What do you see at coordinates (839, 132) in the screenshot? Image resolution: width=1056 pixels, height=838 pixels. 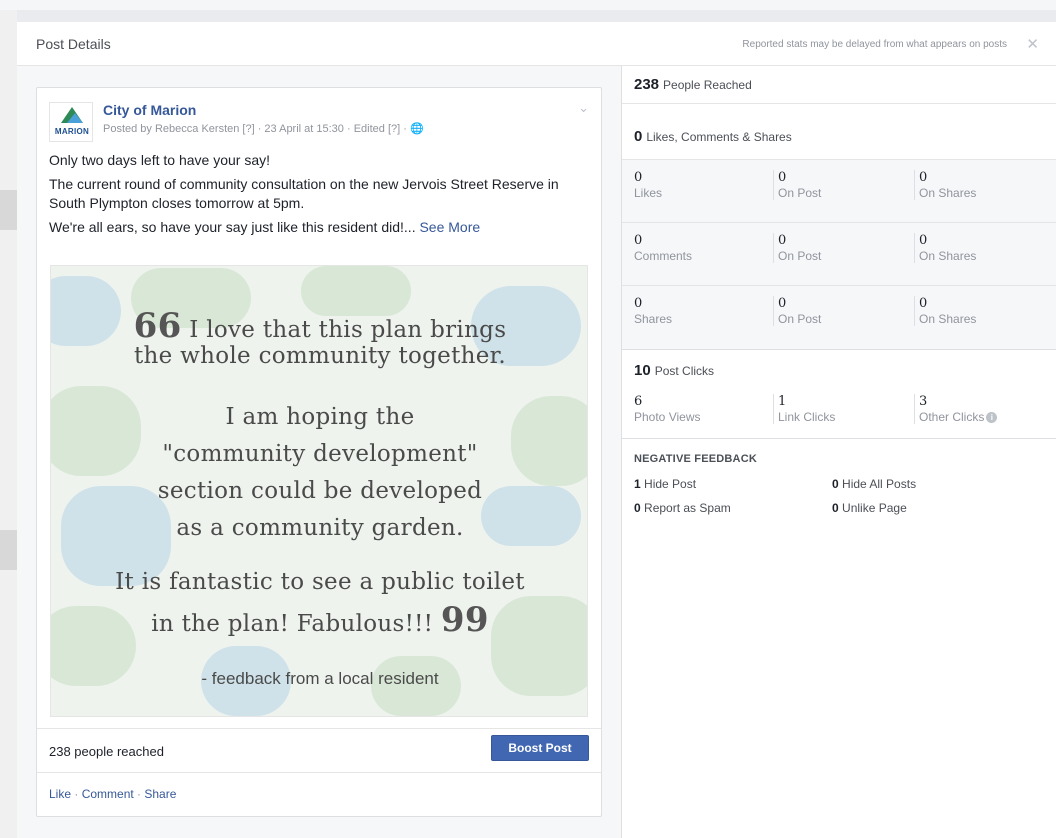 I see `engagement-stat: 0 Likes, Comments & Shares` at bounding box center [839, 132].